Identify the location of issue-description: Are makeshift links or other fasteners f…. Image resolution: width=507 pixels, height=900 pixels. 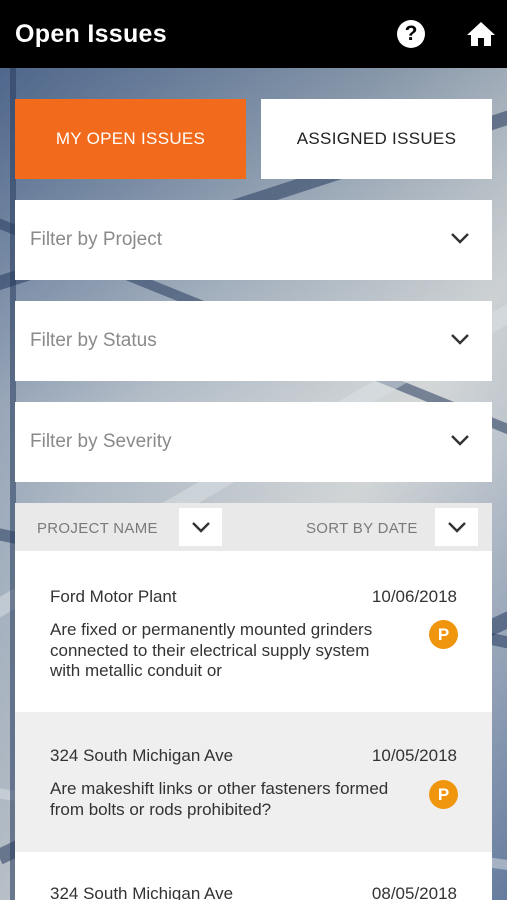
(219, 799).